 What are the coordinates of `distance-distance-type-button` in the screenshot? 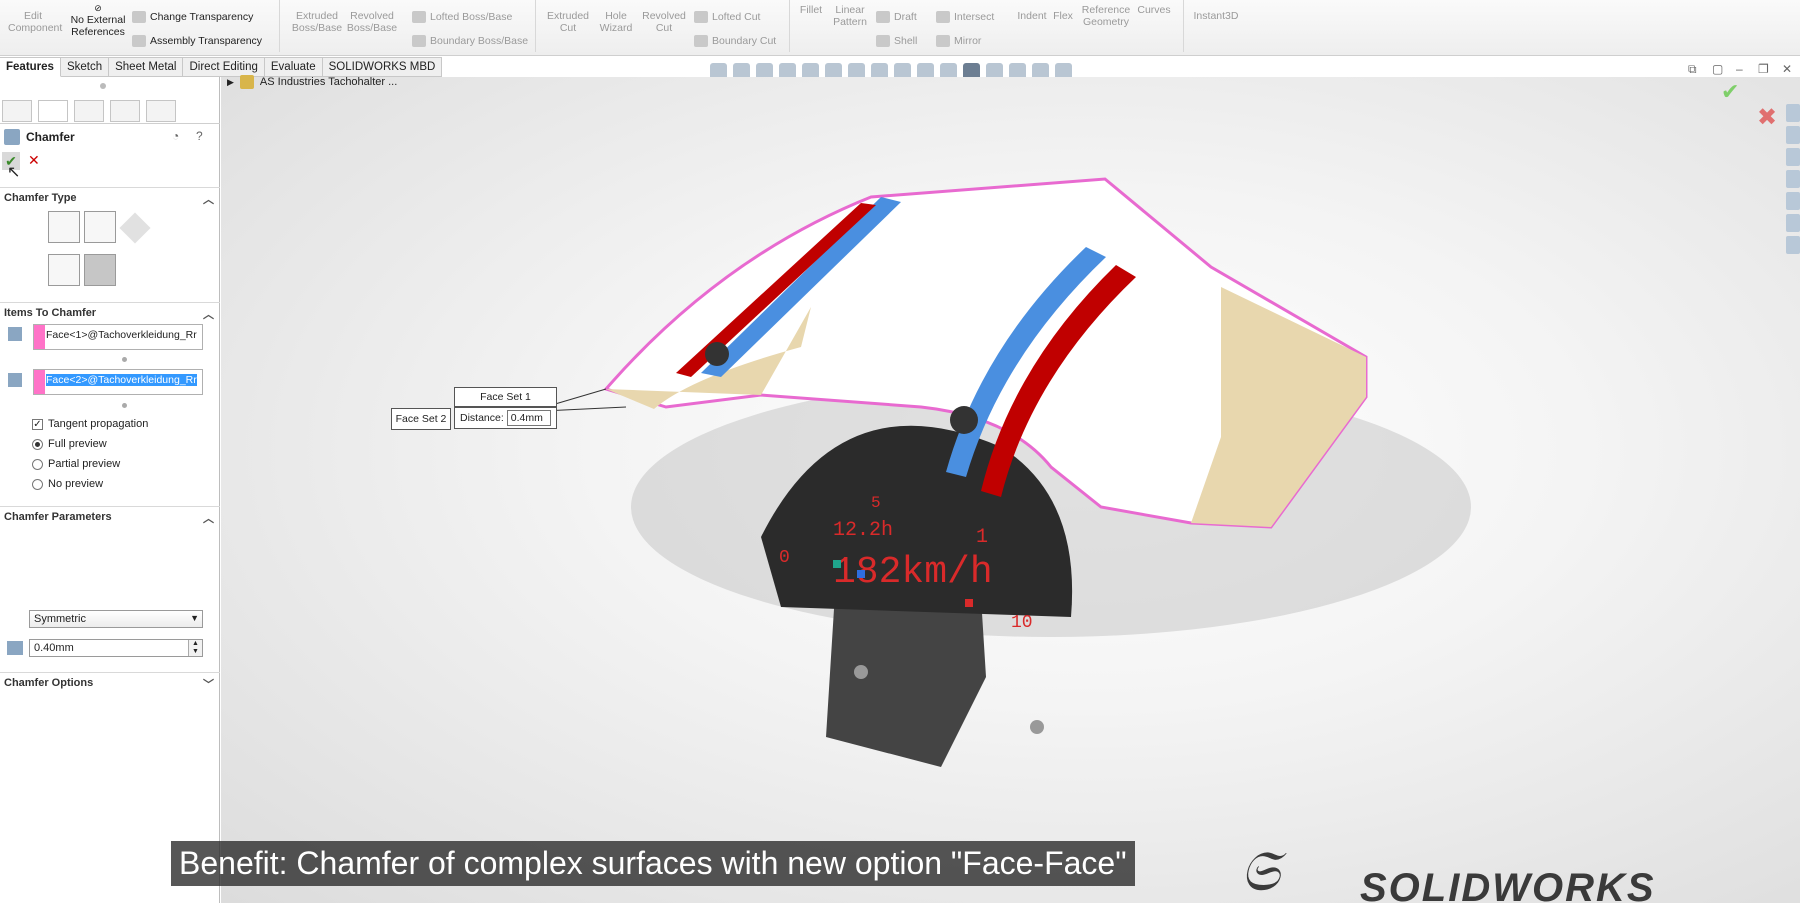 It's located at (100, 227).